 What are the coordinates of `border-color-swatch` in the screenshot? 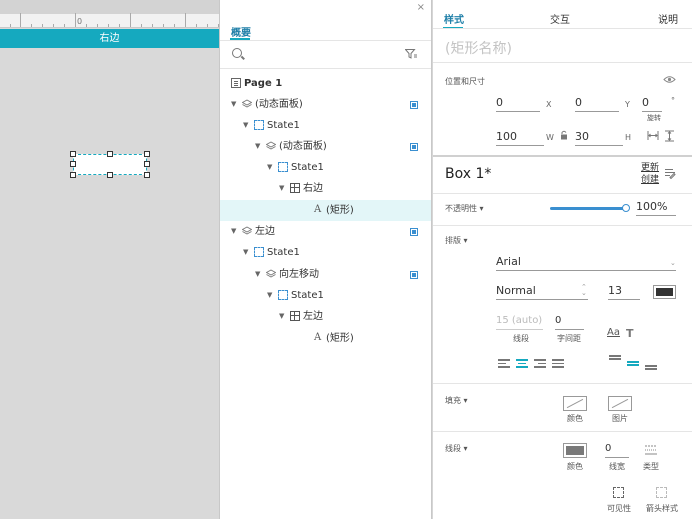 It's located at (575, 450).